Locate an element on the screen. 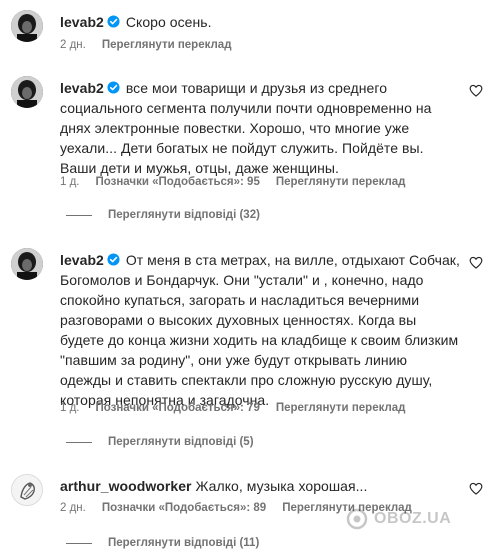 The height and width of the screenshot is (559, 491). watermark: OBOZ.UA is located at coordinates (398, 519).